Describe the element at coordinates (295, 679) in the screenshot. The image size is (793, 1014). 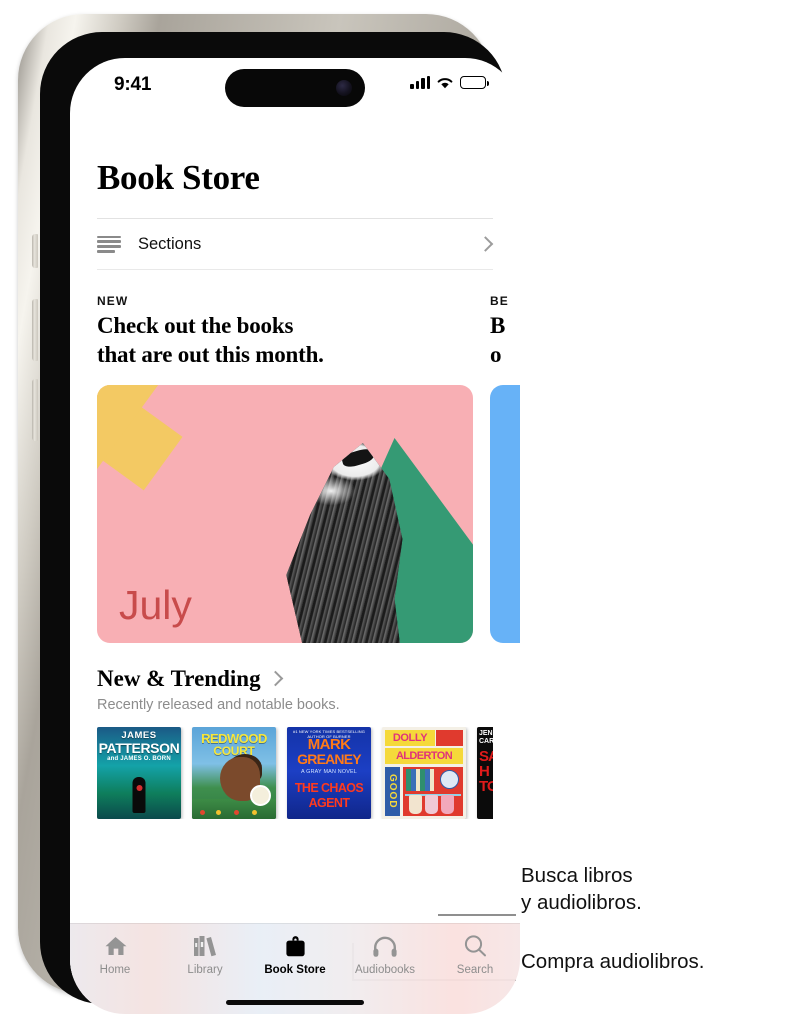
I see `trending-header: New & Trending` at that location.